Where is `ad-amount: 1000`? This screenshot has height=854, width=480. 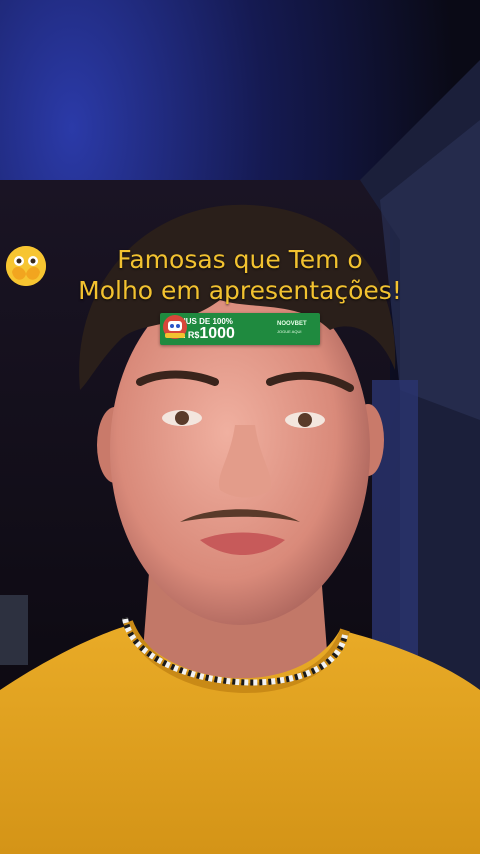 ad-amount: 1000 is located at coordinates (217, 333).